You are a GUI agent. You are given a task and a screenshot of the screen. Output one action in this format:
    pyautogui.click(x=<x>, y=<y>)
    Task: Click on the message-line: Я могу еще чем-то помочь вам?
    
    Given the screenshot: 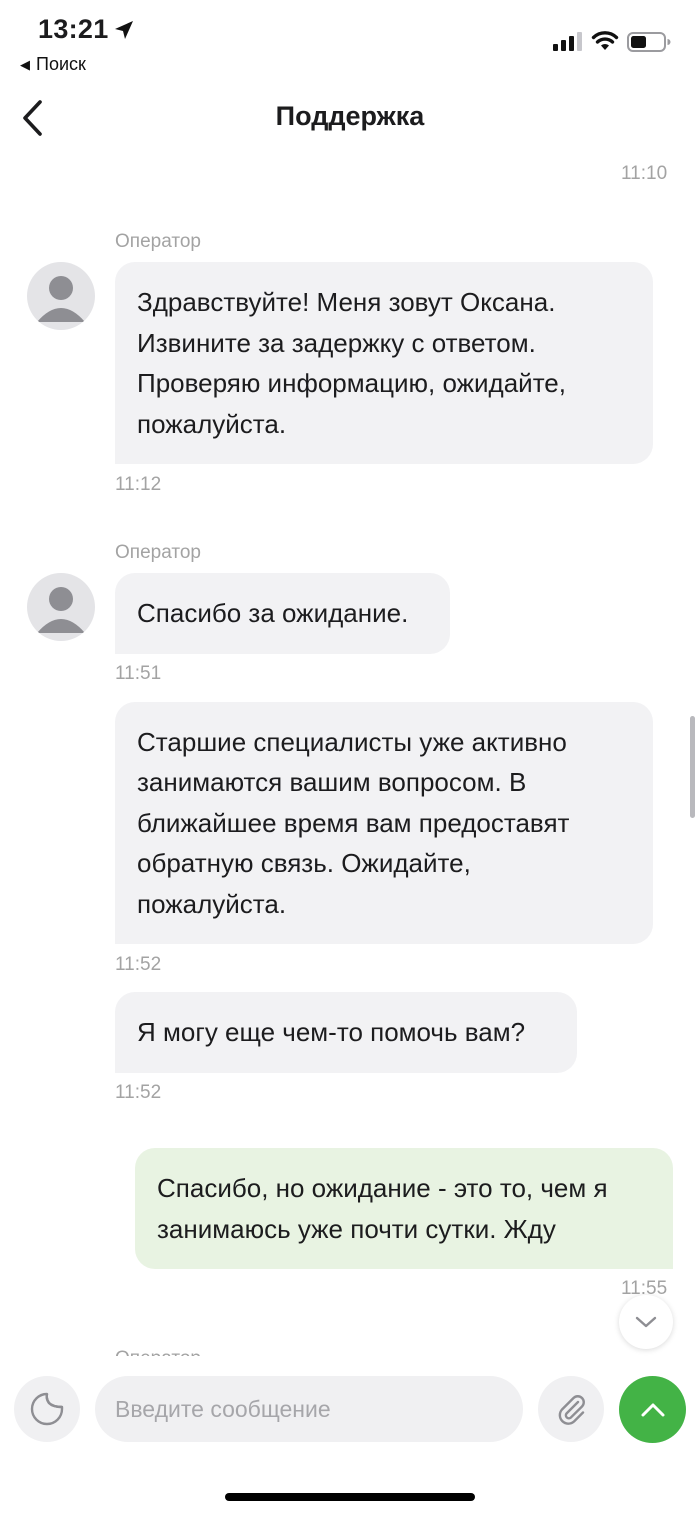 What is the action you would take?
    pyautogui.click(x=331, y=1032)
    